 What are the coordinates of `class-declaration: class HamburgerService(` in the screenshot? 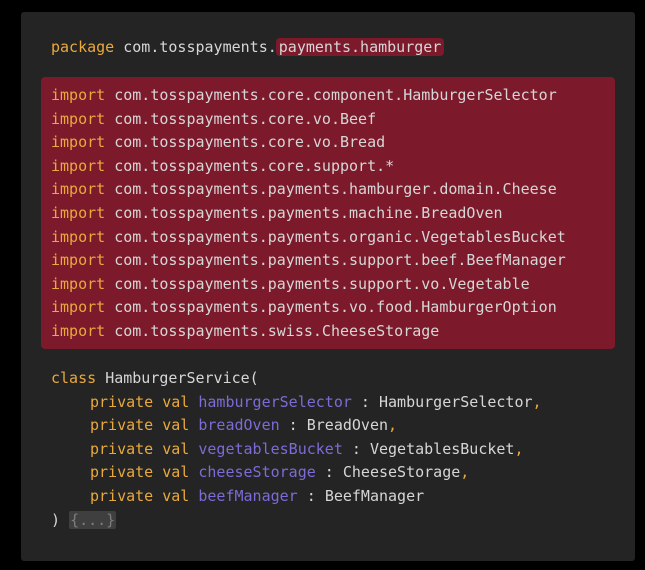 It's located at (155, 379).